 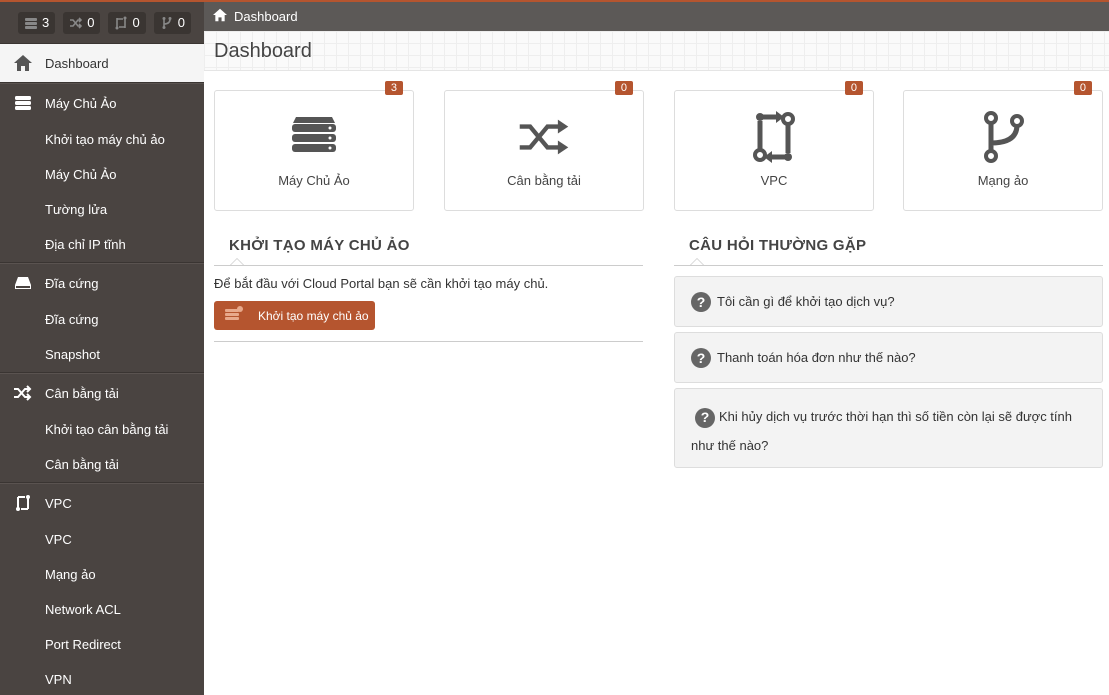 I want to click on sidebar-item-snapshot: Snapshot, so click(x=102, y=354).